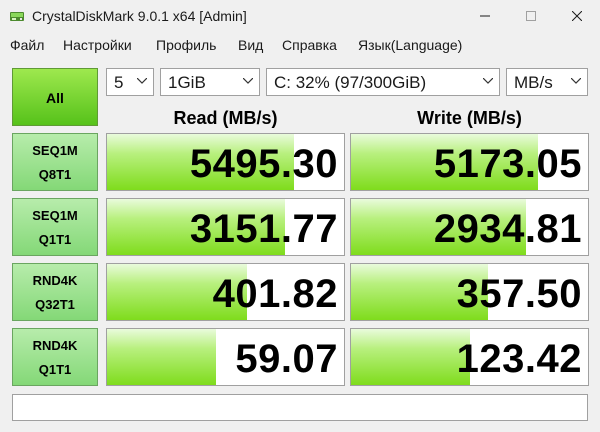 Image resolution: width=600 pixels, height=432 pixels. What do you see at coordinates (286, 359) in the screenshot?
I see `read-result-value: 59.07` at bounding box center [286, 359].